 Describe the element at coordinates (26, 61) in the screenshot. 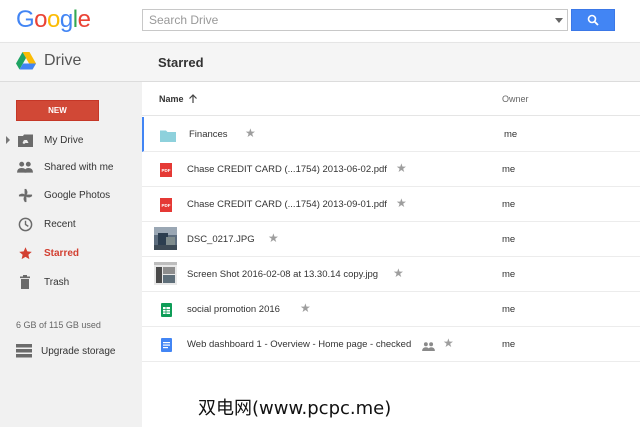

I see `drive-logo-icon` at that location.